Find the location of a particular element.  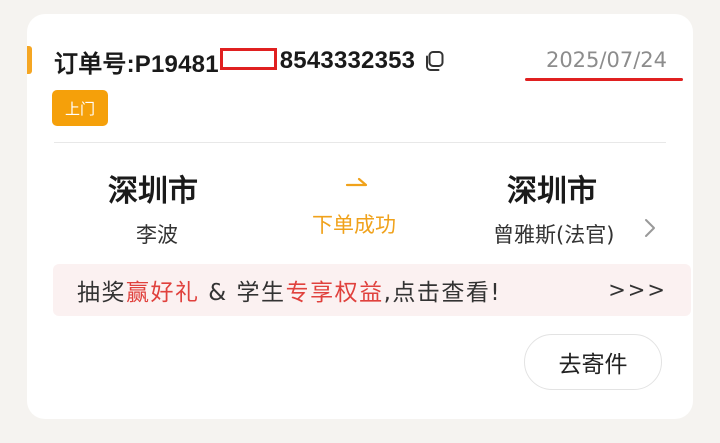

promo-text-2: & 学生 is located at coordinates (242, 293).